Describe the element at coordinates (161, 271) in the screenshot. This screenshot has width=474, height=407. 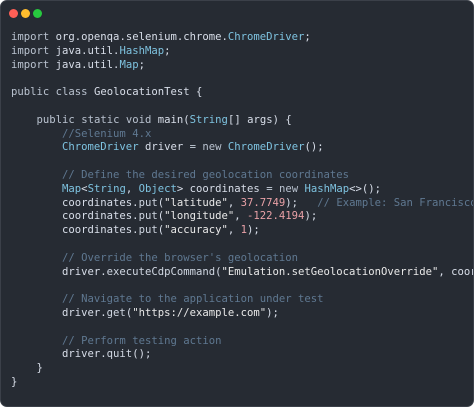
I see `code-token: executeCdpCommand` at that location.